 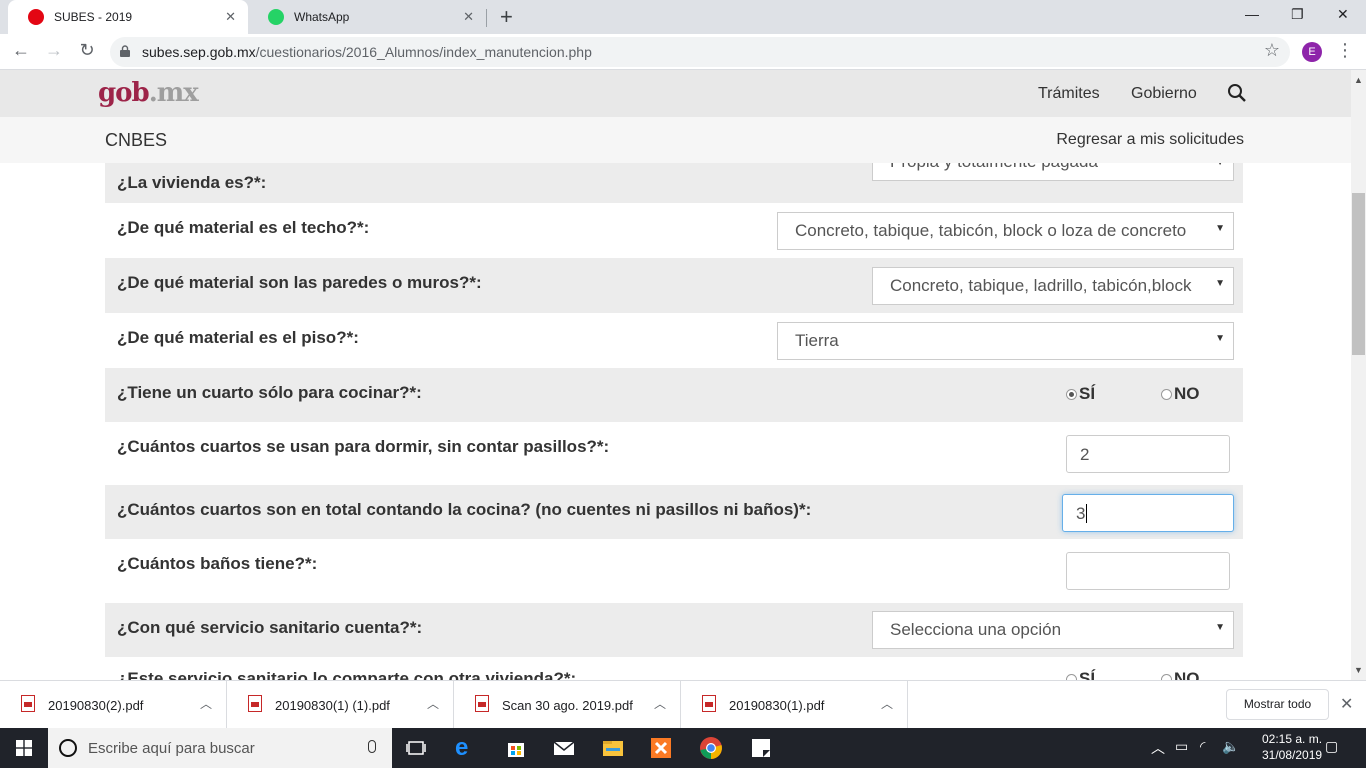 I want to click on form-row-piso: ¿De qué material es el piso?*: Tierra ▼, so click(x=674, y=340).